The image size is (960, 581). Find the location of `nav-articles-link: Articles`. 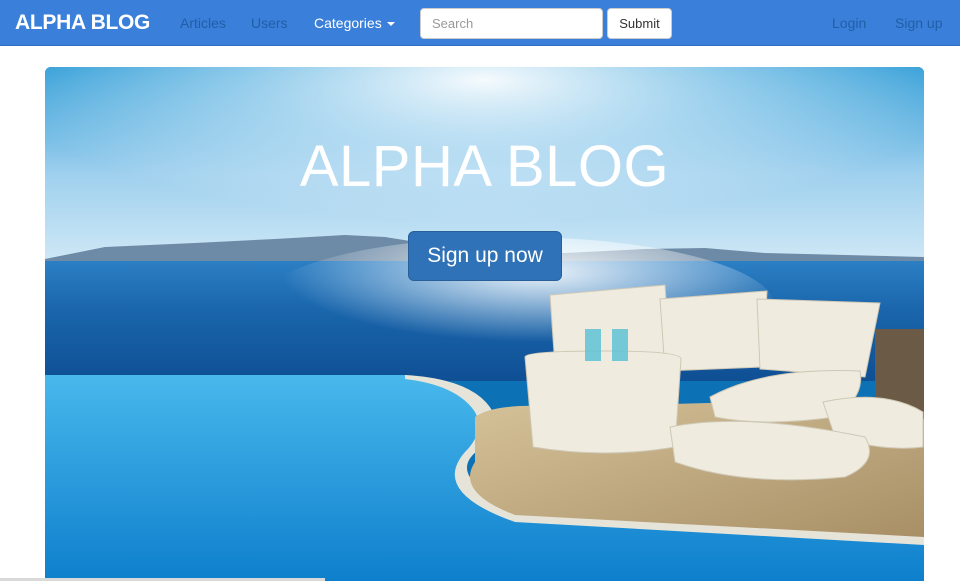

nav-articles-link: Articles is located at coordinates (203, 23).